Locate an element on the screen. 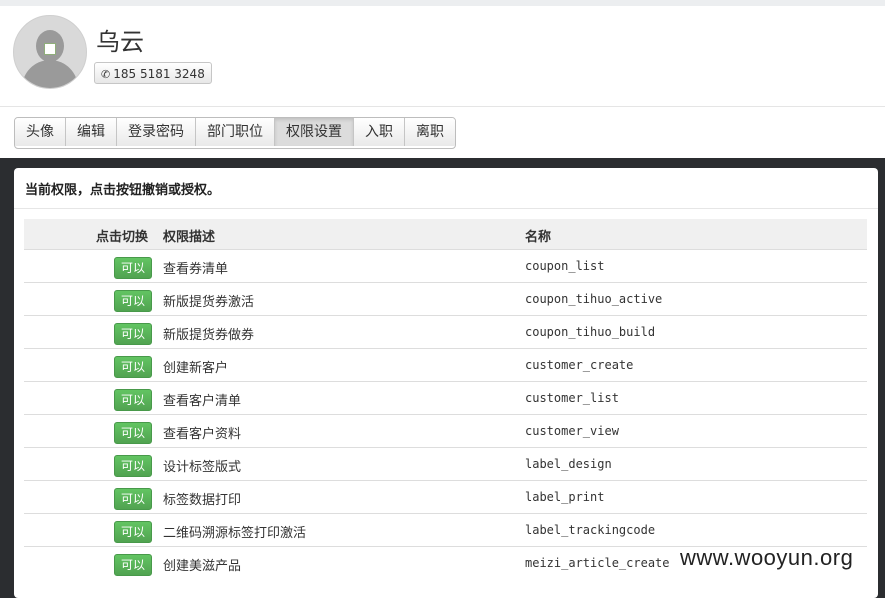  permission-description: 查看客户资料 is located at coordinates (202, 434).